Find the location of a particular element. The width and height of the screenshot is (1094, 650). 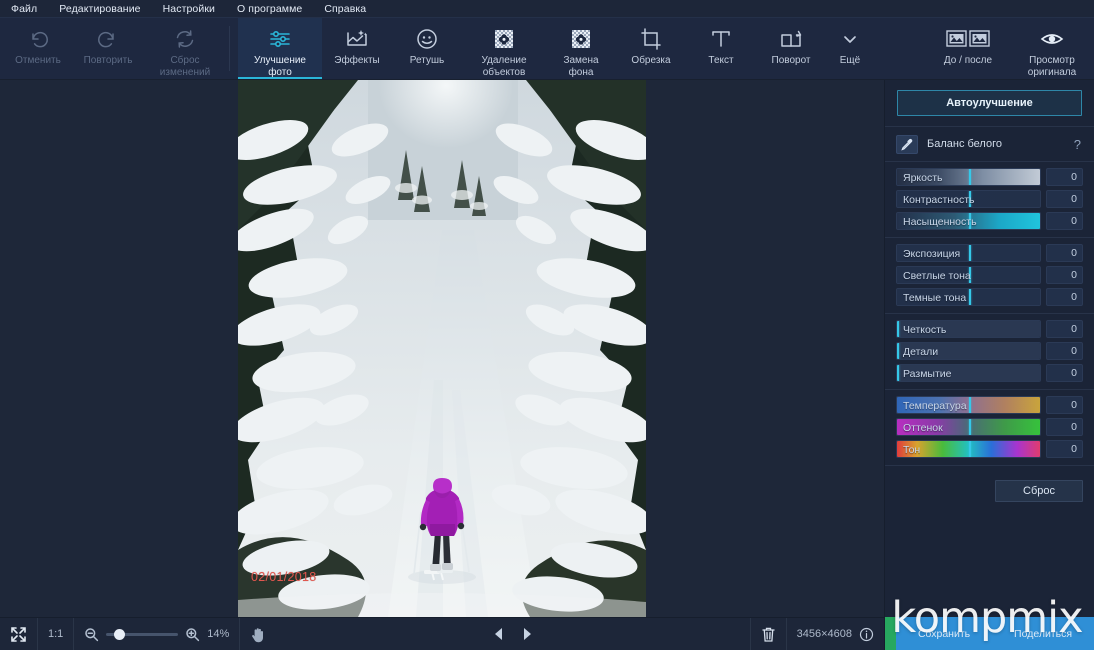

slider-tint: Оттенок is located at coordinates (968, 427).